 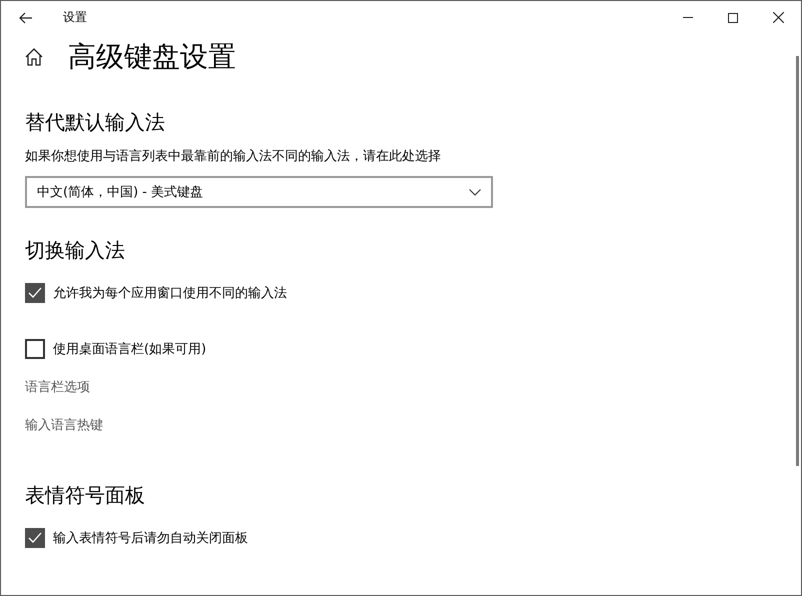 What do you see at coordinates (150, 538) in the screenshot?
I see `checkbox-label: 输入表情符号后请勿自动关闭面板` at bounding box center [150, 538].